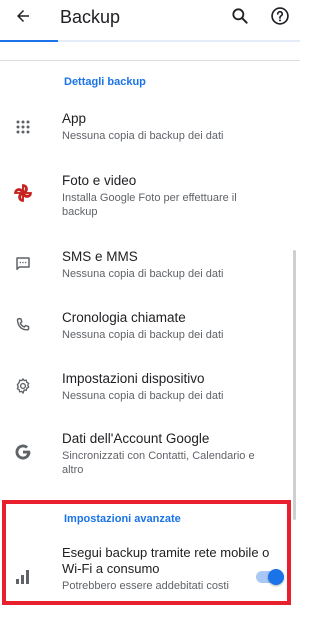 This screenshot has height=623, width=320. I want to click on signal-bars-icon, so click(23, 576).